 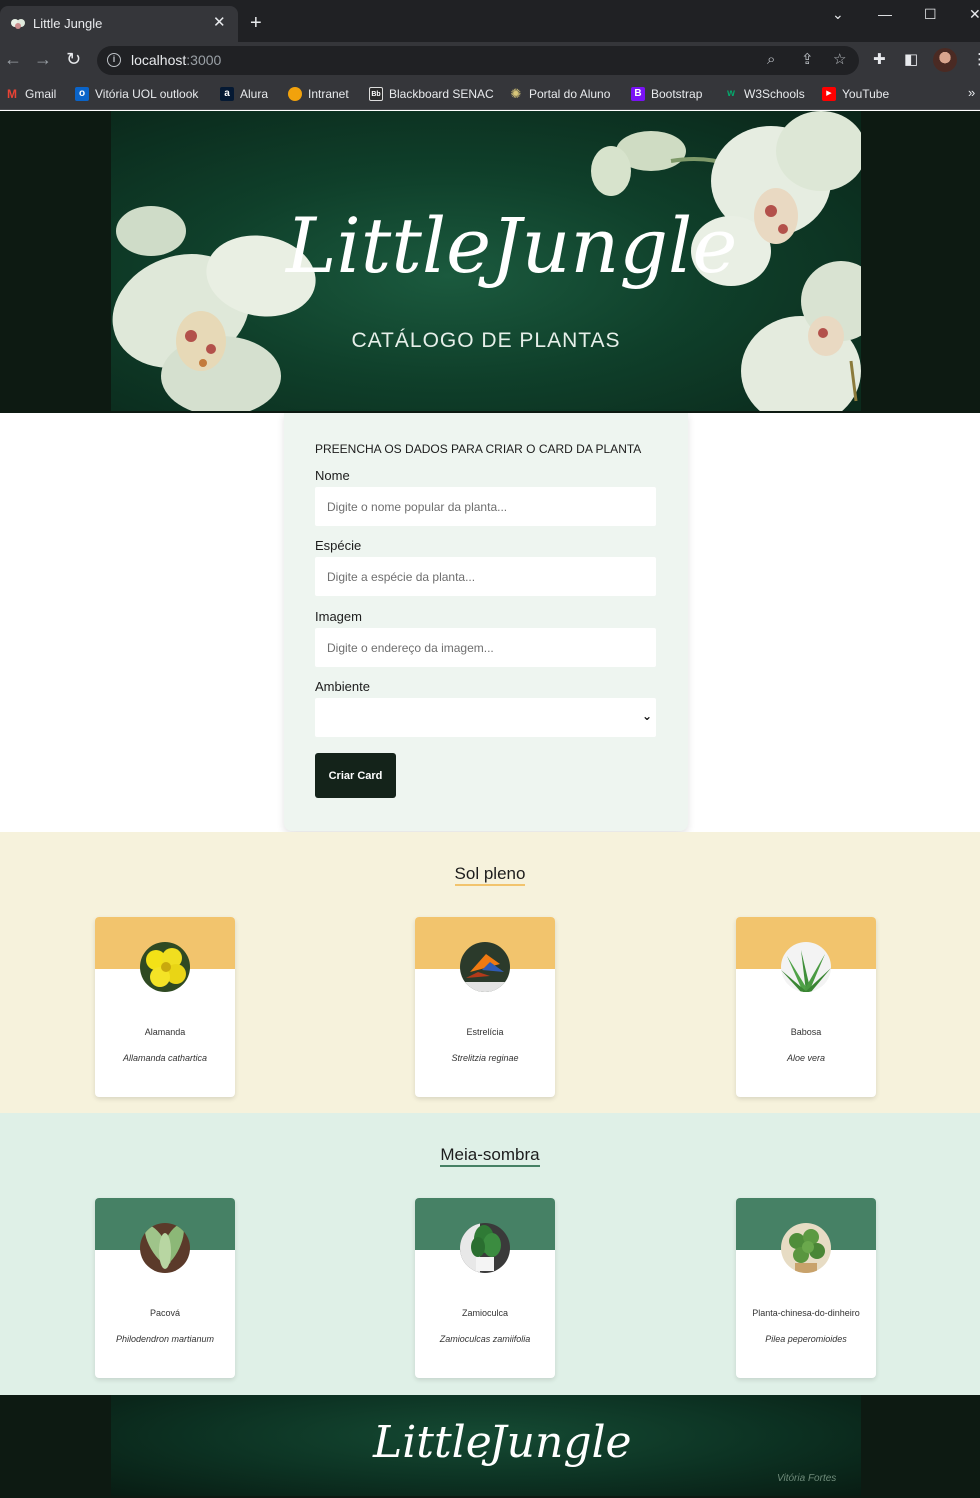 What do you see at coordinates (485, 967) in the screenshot?
I see `plant-photo-estrelicia` at bounding box center [485, 967].